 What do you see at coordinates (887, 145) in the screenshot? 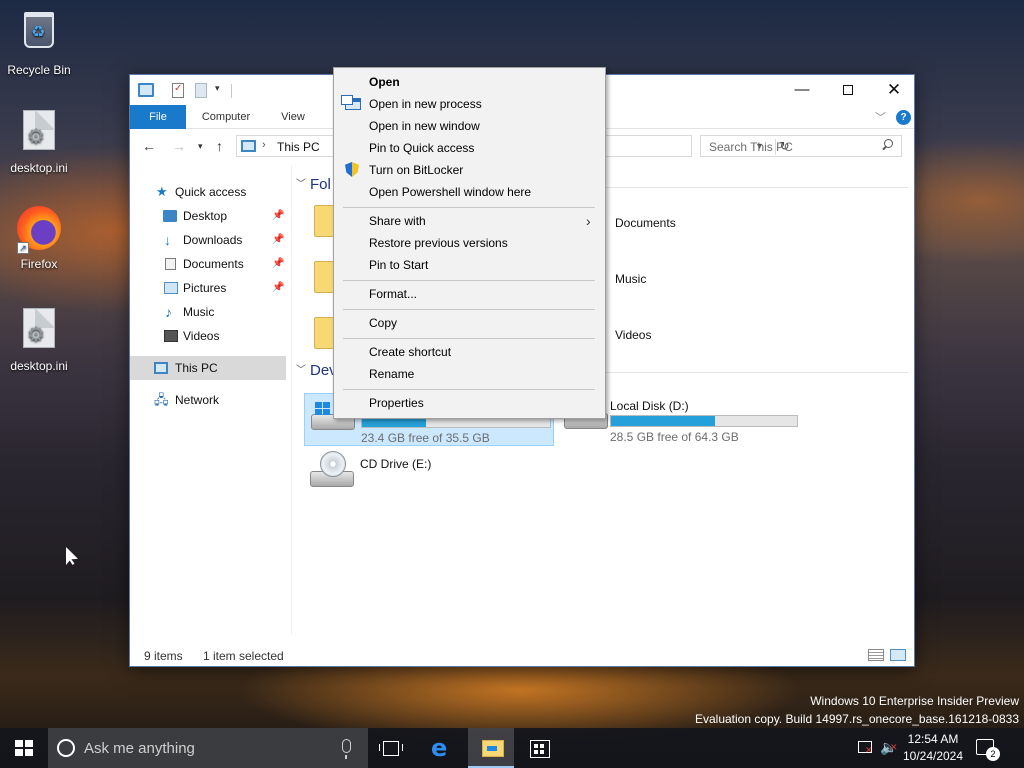
I see `search-icon` at bounding box center [887, 145].